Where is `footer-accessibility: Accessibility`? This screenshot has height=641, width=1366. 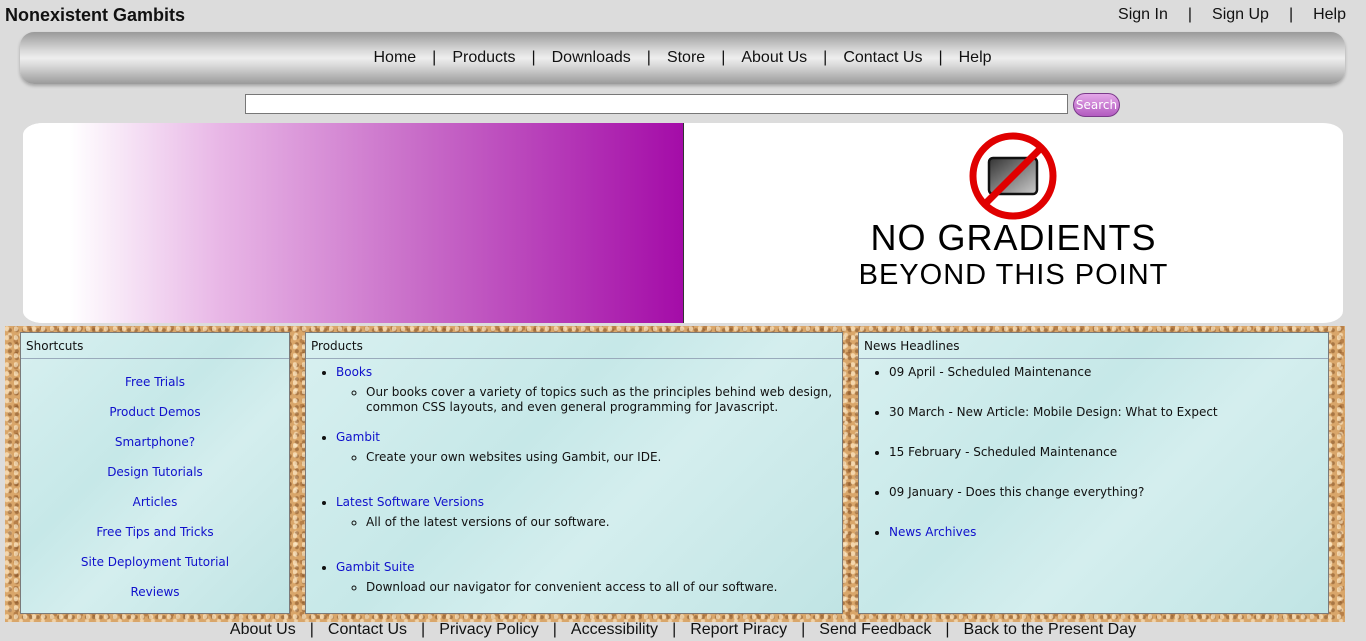 footer-accessibility: Accessibility is located at coordinates (614, 629).